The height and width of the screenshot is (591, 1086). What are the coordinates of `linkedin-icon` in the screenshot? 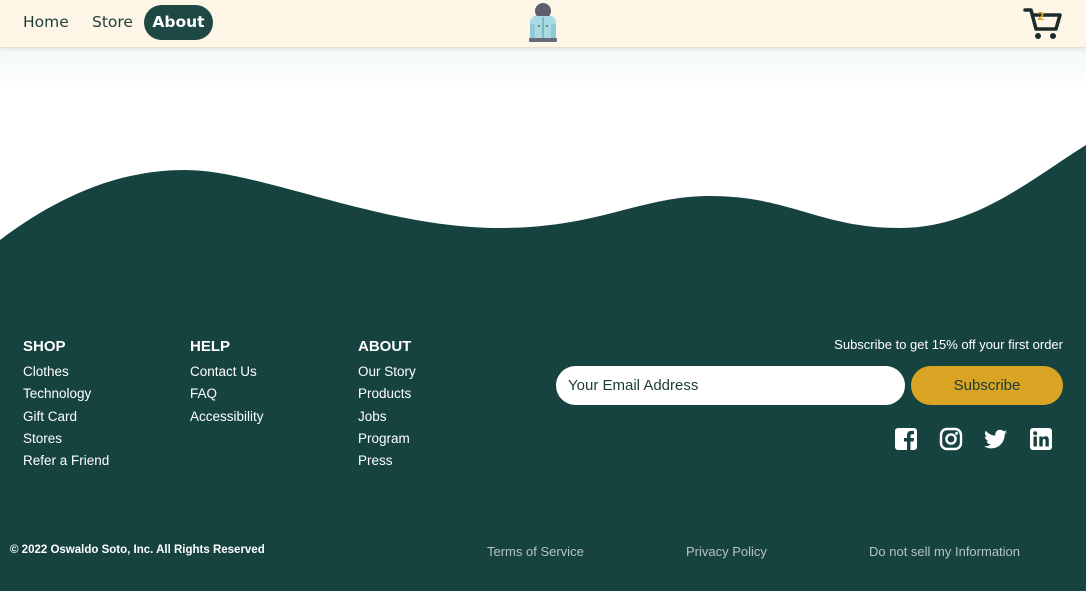 It's located at (1041, 439).